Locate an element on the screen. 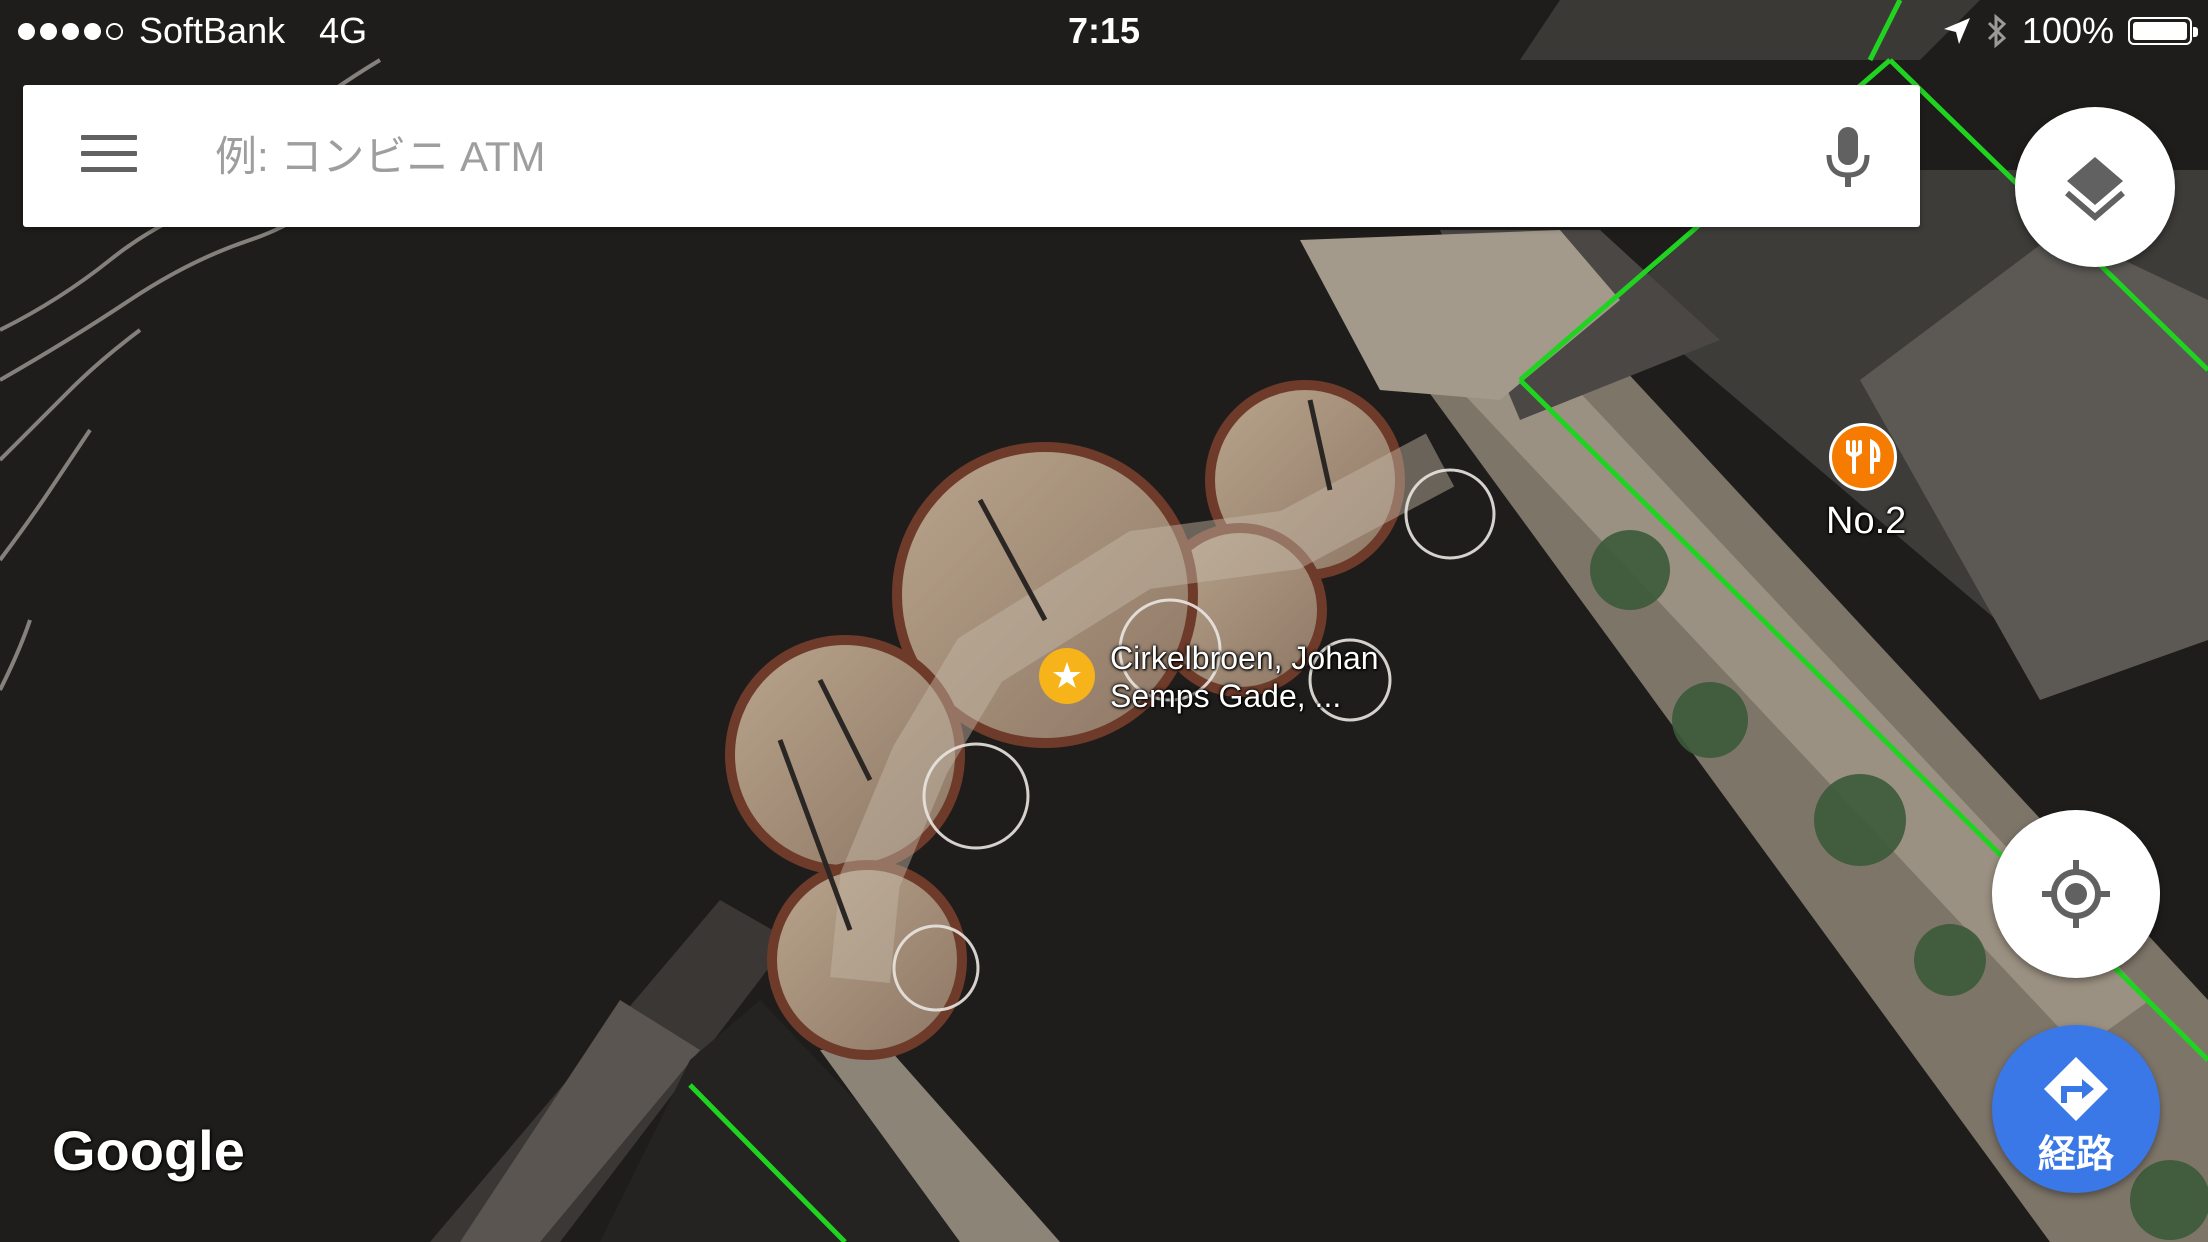  restaurant-marker is located at coordinates (1863, 457).